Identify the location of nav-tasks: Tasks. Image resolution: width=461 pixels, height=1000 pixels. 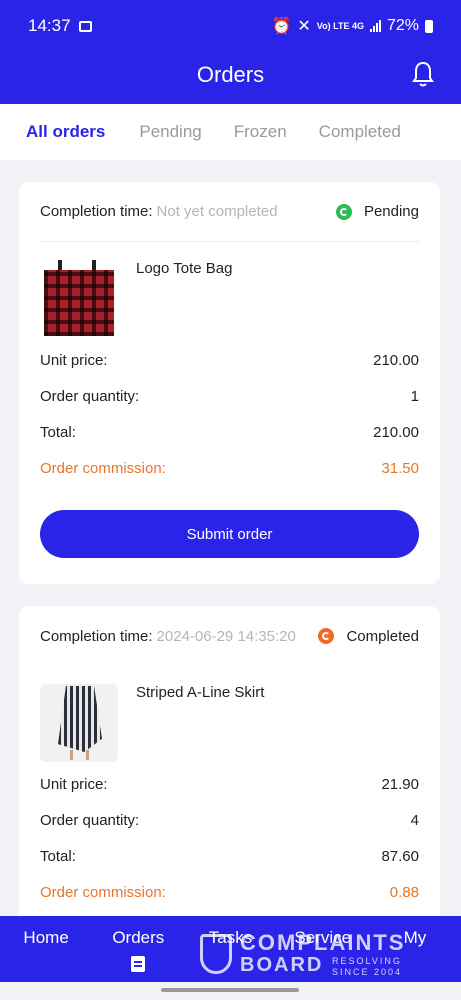
(230, 949).